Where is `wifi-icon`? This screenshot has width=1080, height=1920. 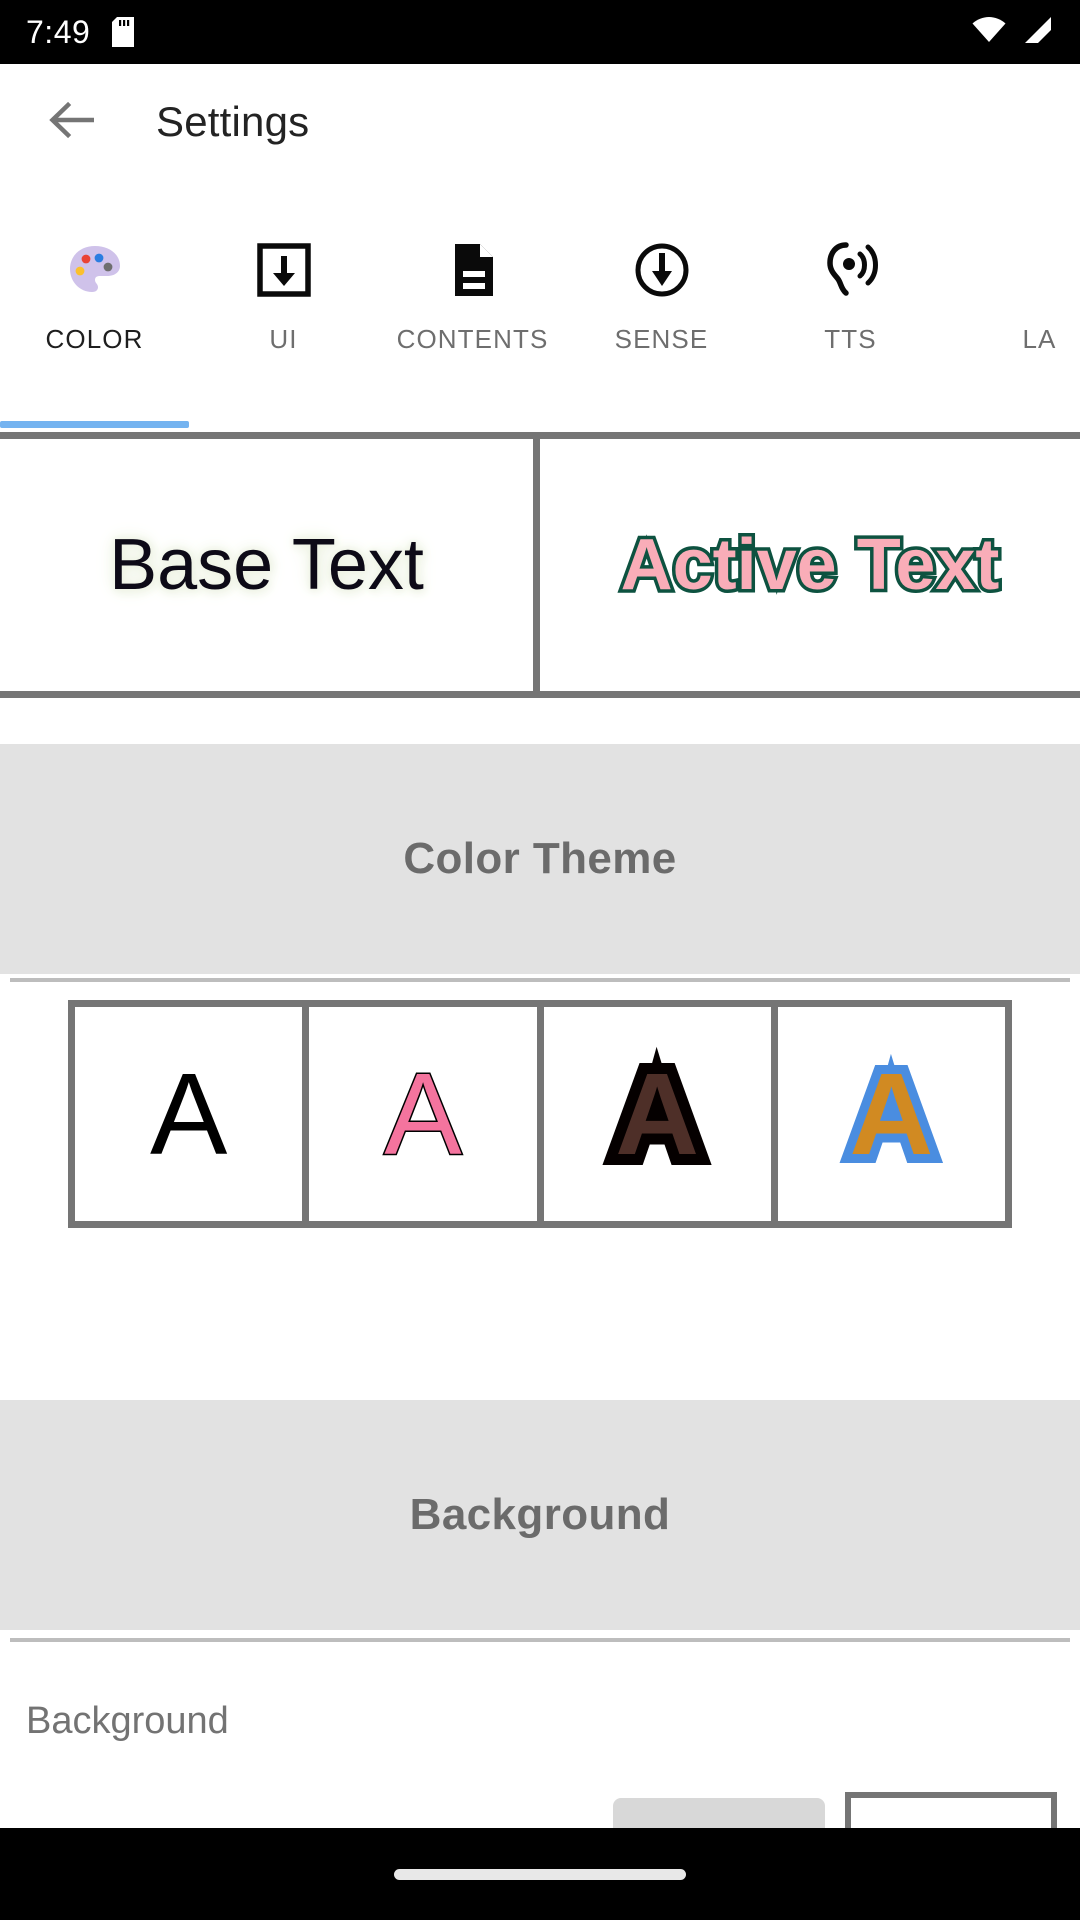
wifi-icon is located at coordinates (989, 32).